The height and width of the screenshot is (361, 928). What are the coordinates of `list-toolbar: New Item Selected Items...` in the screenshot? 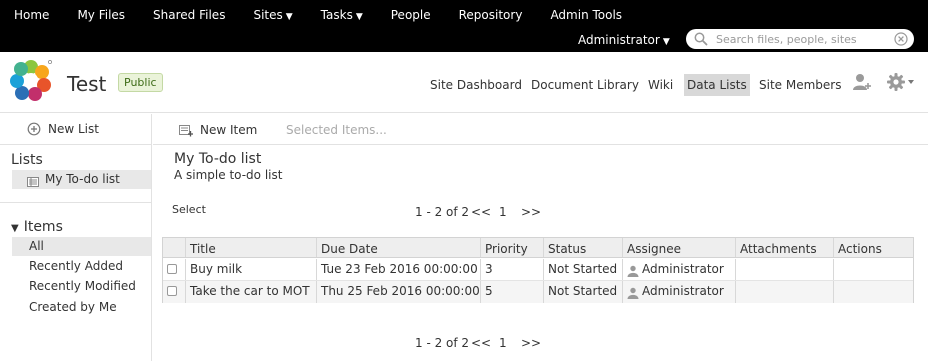 It's located at (540, 129).